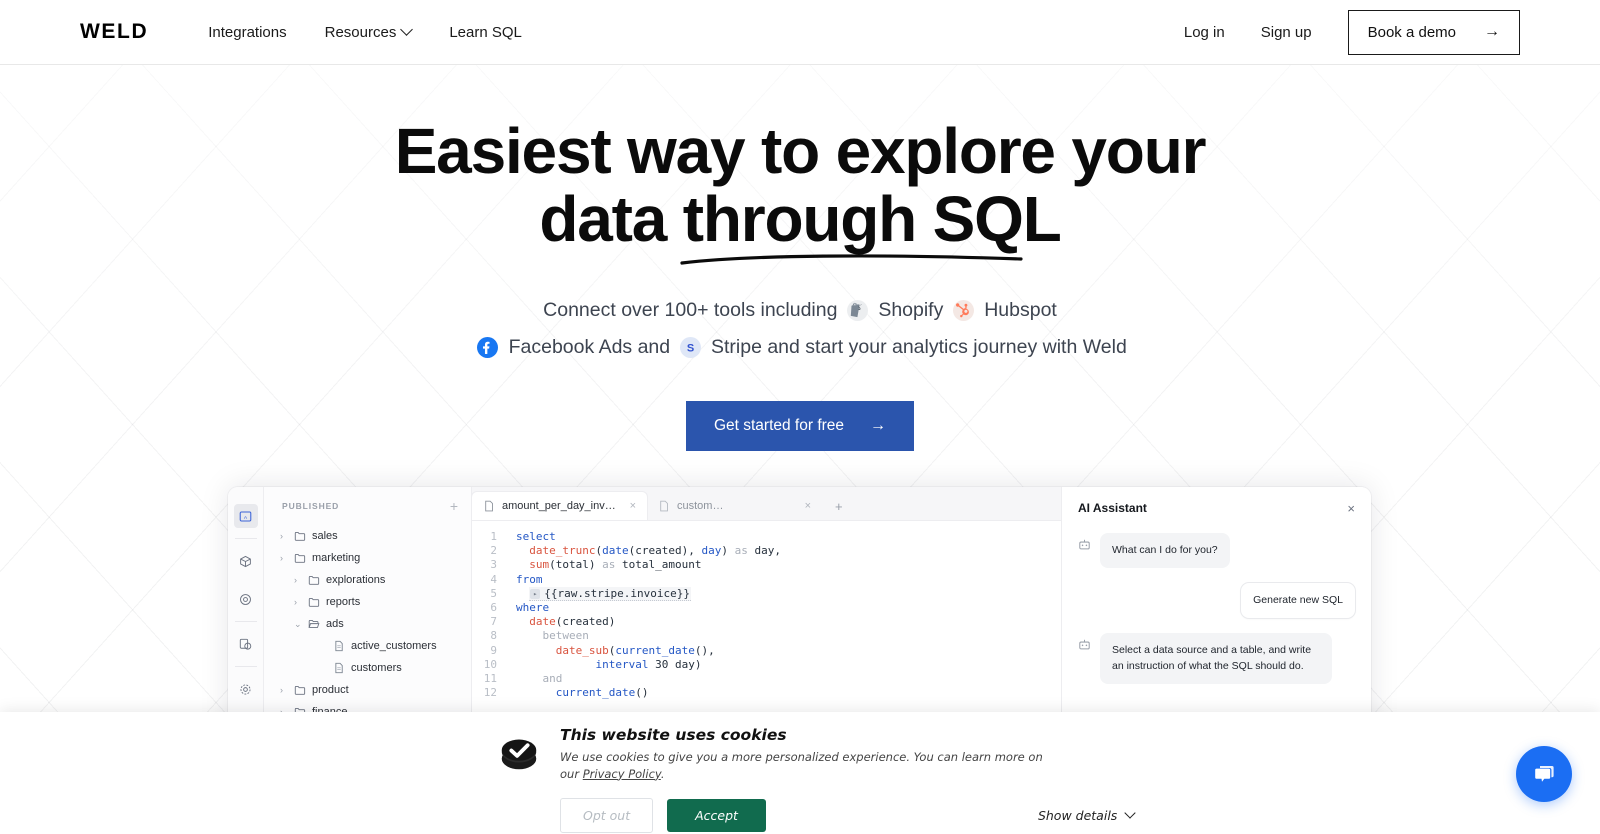 Image resolution: width=1600 pixels, height=834 pixels. What do you see at coordinates (367, 558) in the screenshot?
I see `tree-node-marketing: › marketing` at bounding box center [367, 558].